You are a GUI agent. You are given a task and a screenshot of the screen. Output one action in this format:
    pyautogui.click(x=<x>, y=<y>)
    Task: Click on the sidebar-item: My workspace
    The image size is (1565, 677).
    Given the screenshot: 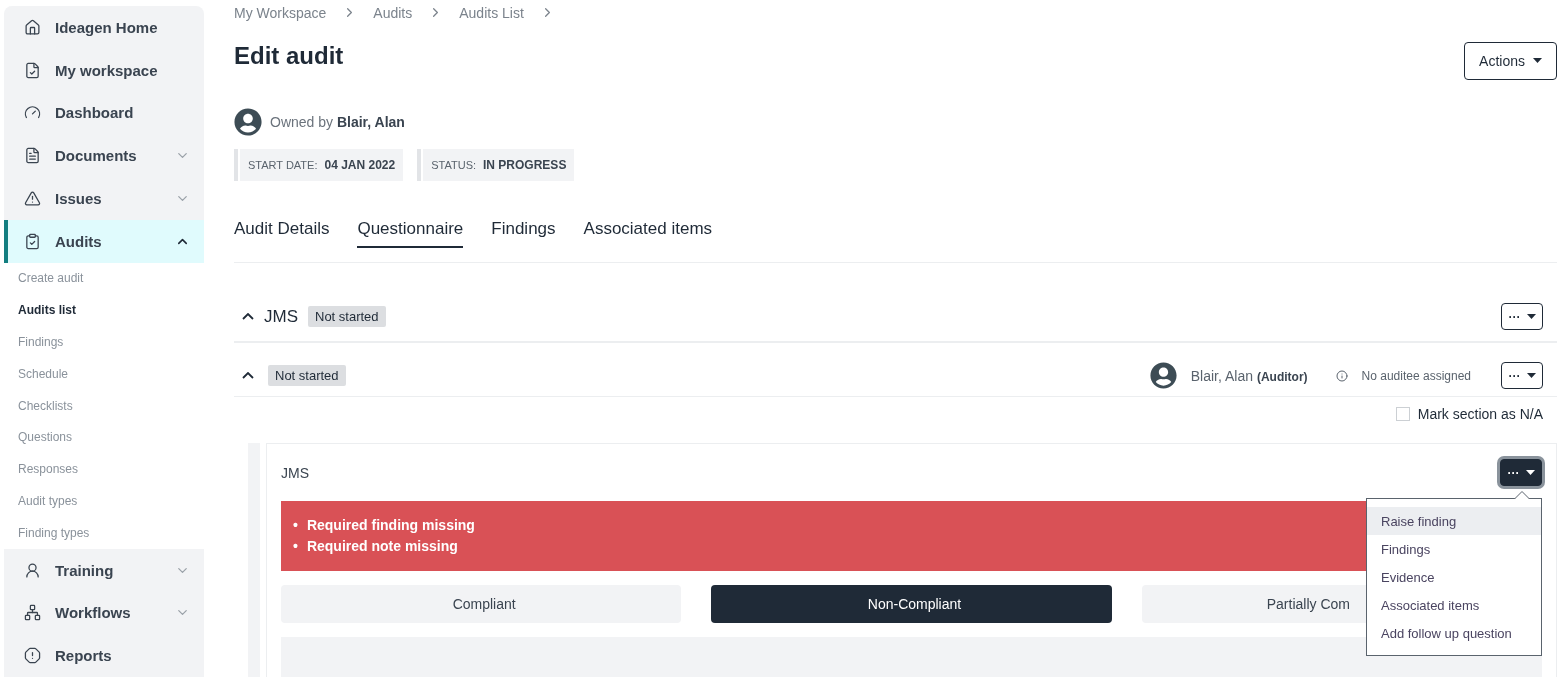 What is the action you would take?
    pyautogui.click(x=104, y=70)
    